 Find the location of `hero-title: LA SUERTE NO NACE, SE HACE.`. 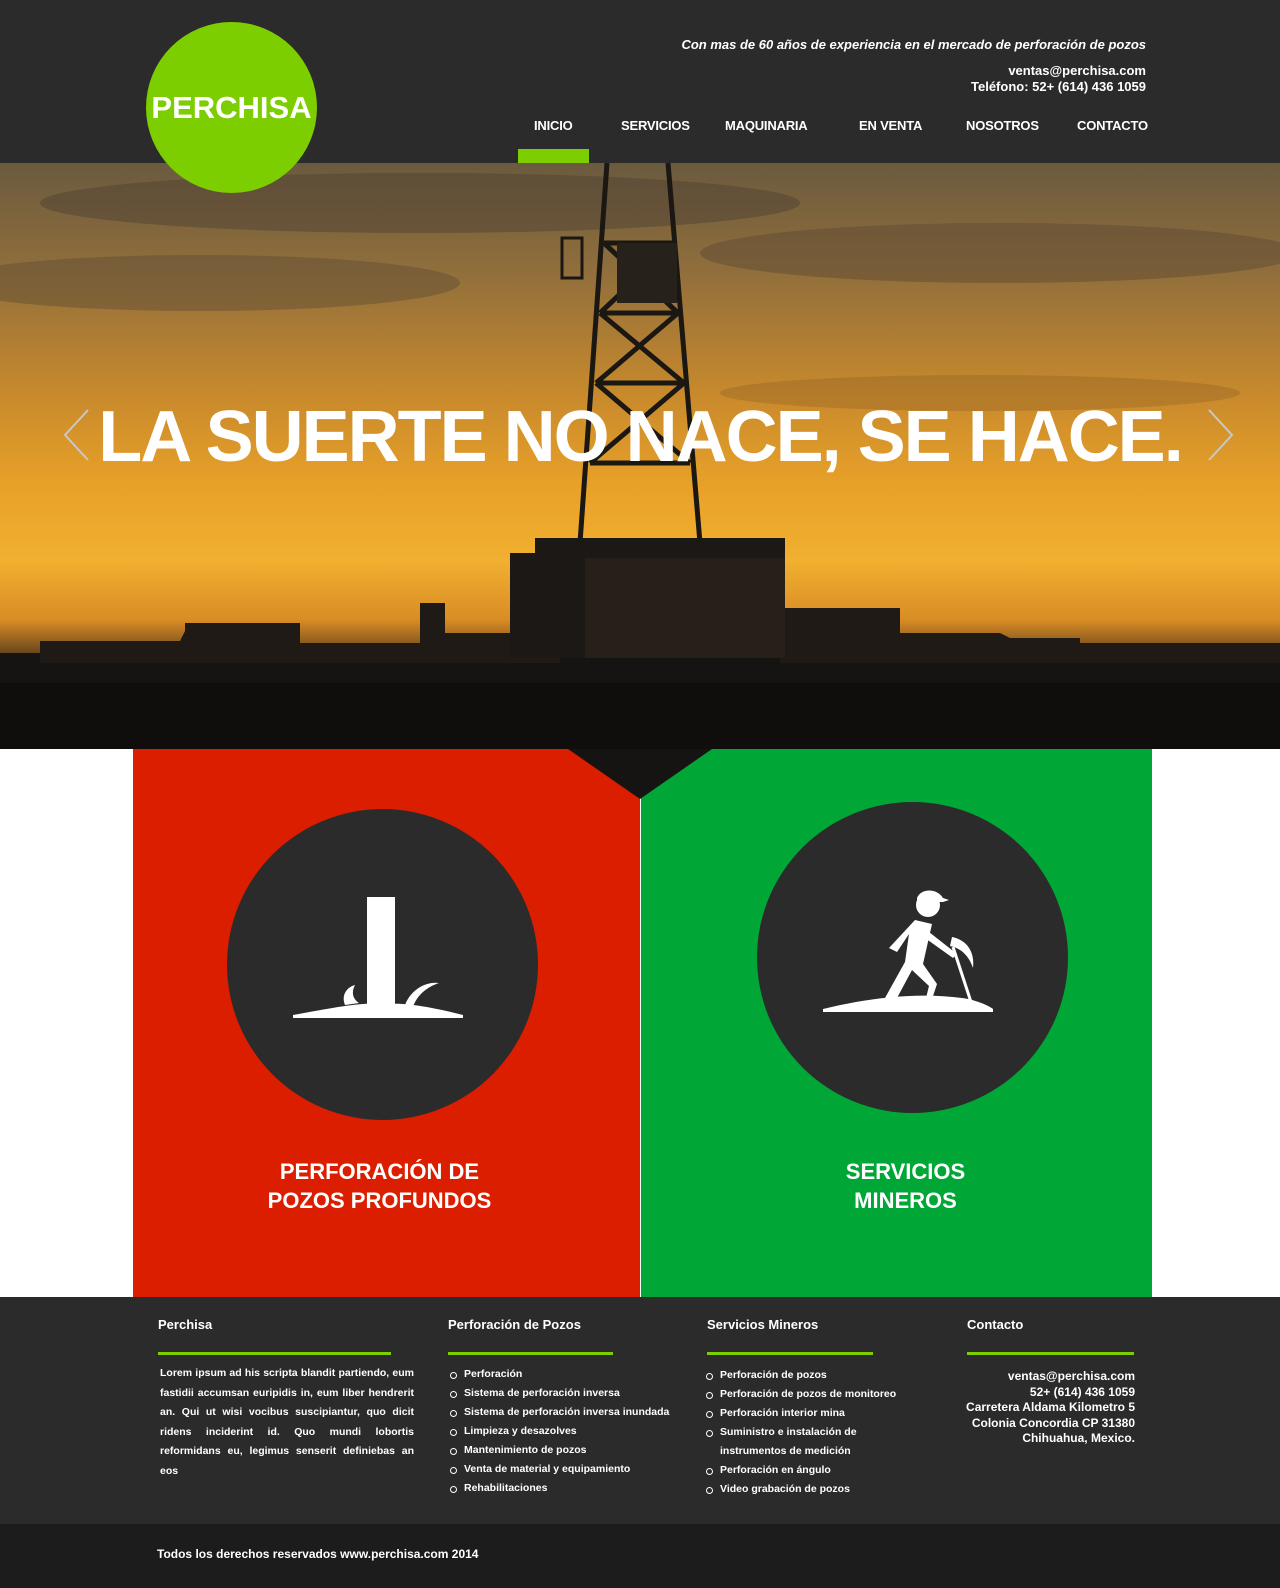

hero-title: LA SUERTE NO NACE, SE HACE. is located at coordinates (640, 437).